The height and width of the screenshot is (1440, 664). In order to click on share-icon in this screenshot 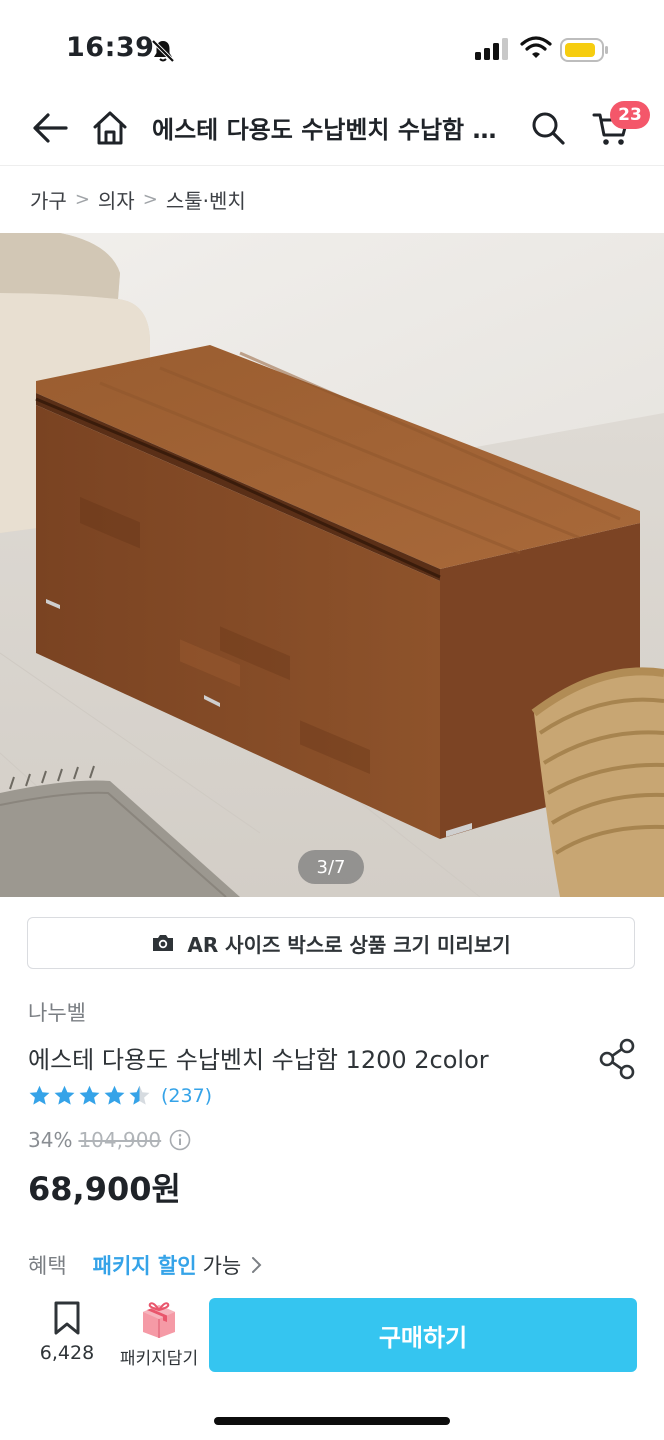, I will do `click(617, 1059)`.